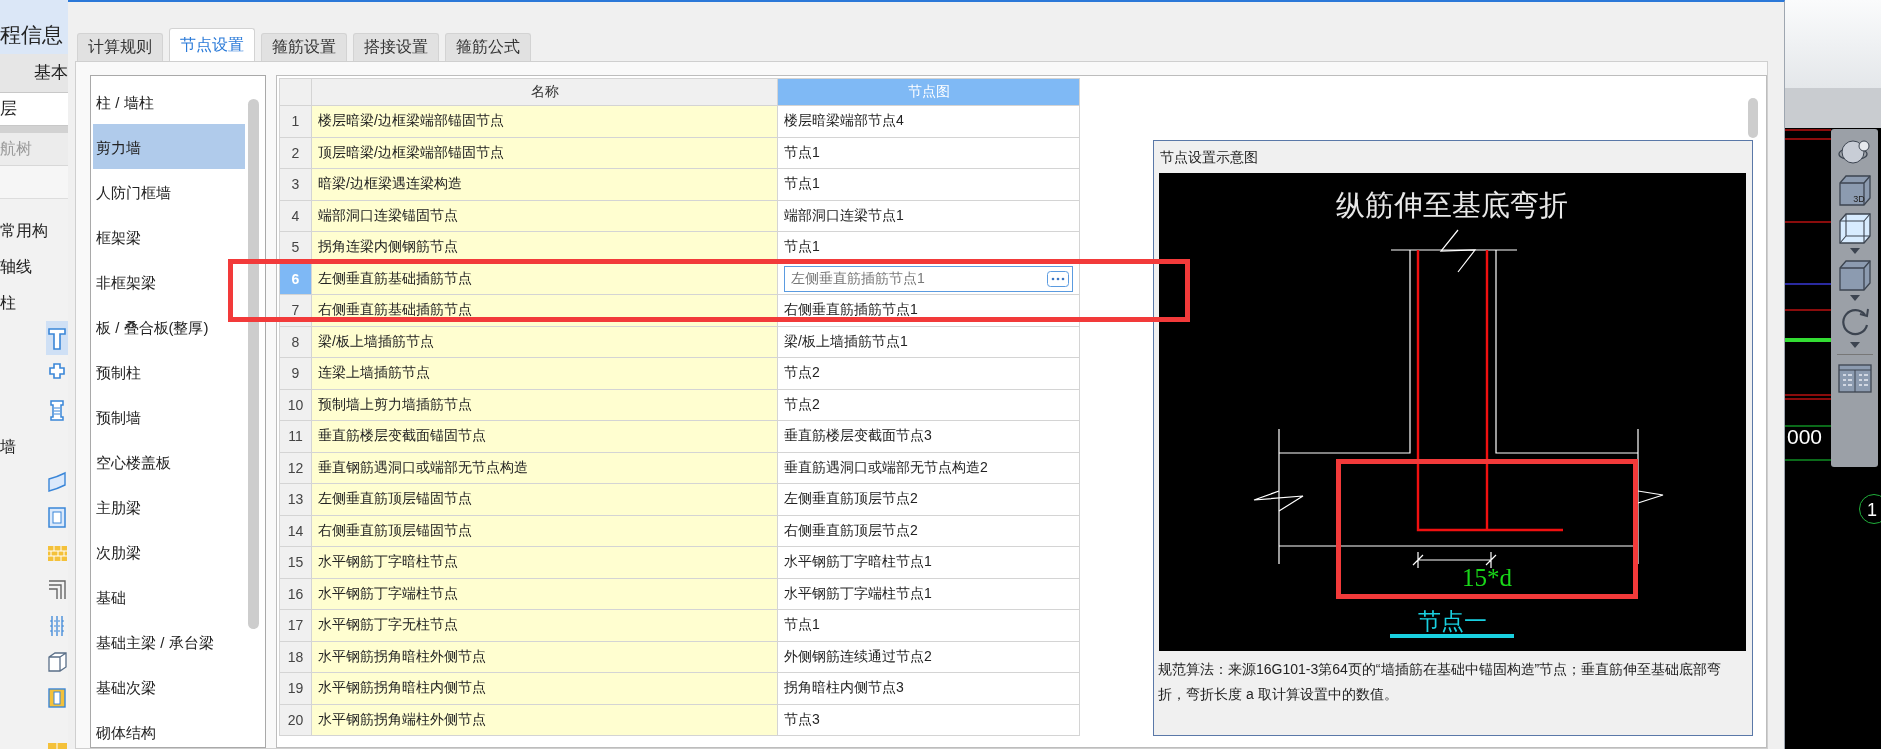  What do you see at coordinates (295, 216) in the screenshot?
I see `row-header: 4` at bounding box center [295, 216].